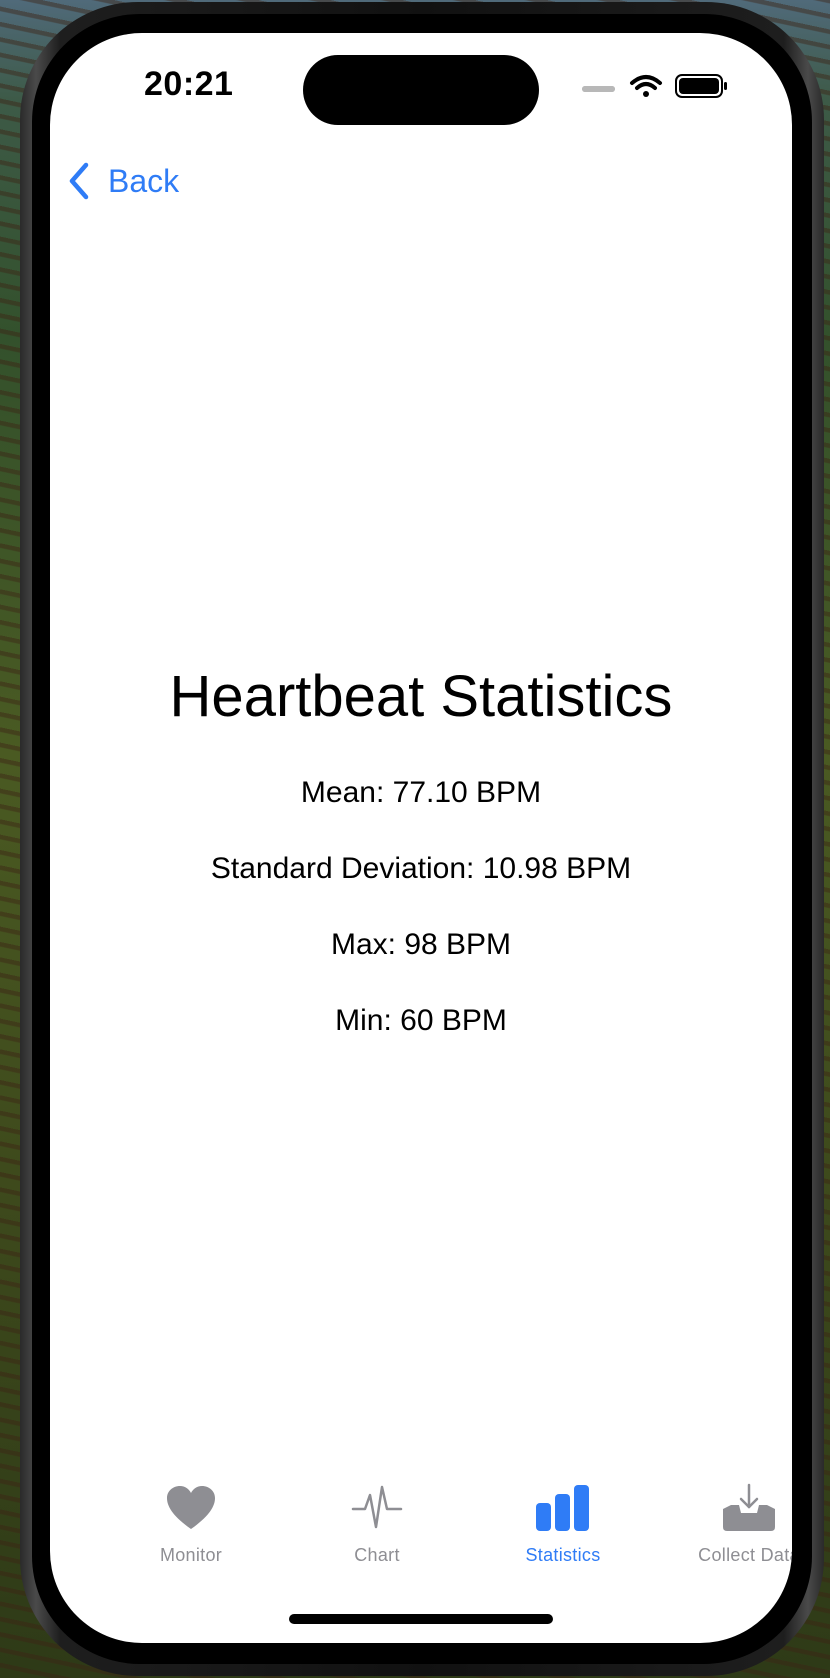 This screenshot has width=830, height=1678. I want to click on chevron-left-icon, so click(79, 181).